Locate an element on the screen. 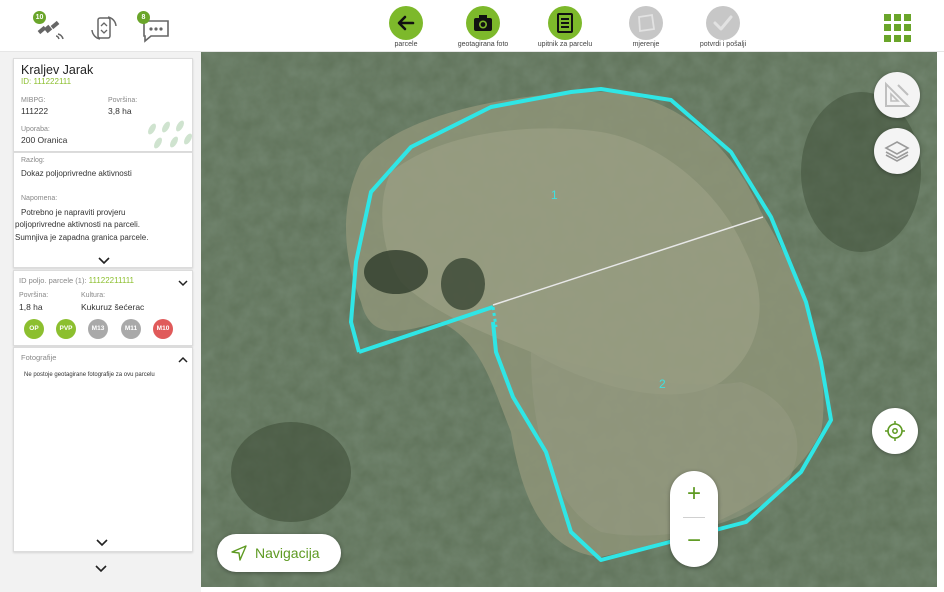  navigation-button: Navigacija is located at coordinates (279, 553).